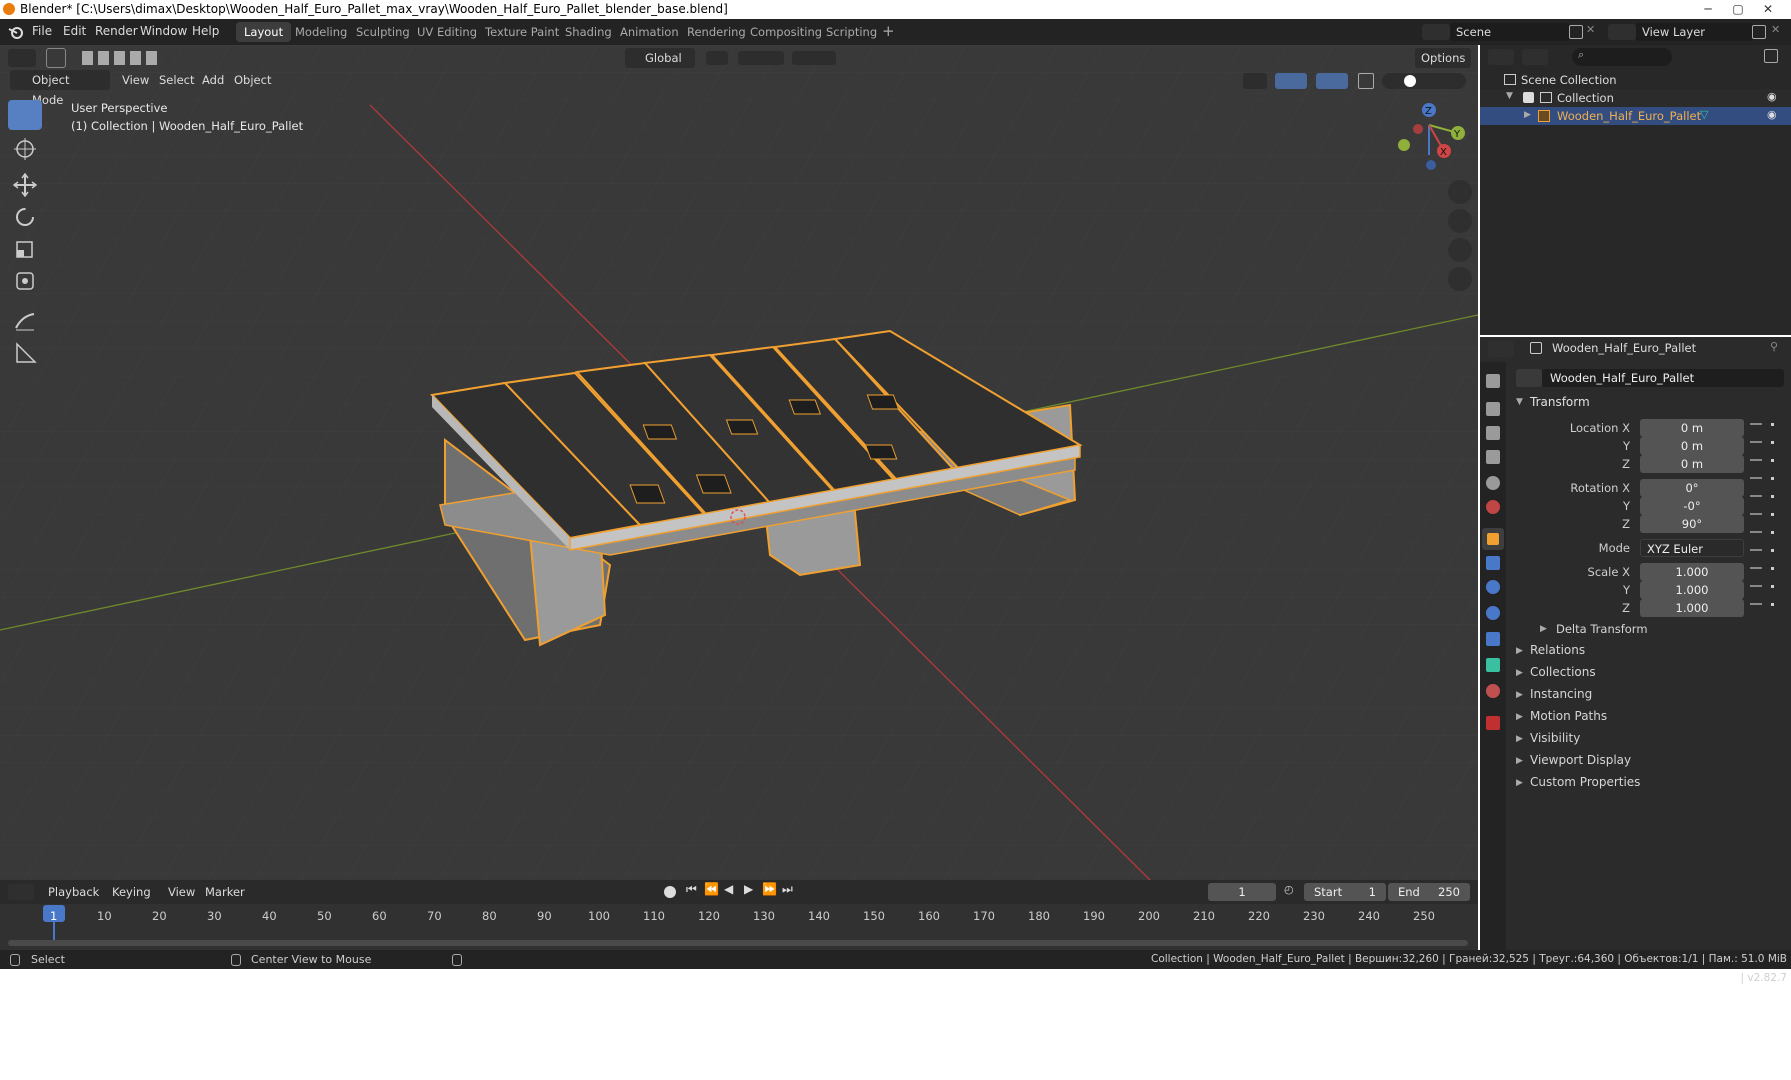 The image size is (1791, 1080). I want to click on tab-modeling: Modeling, so click(321, 32).